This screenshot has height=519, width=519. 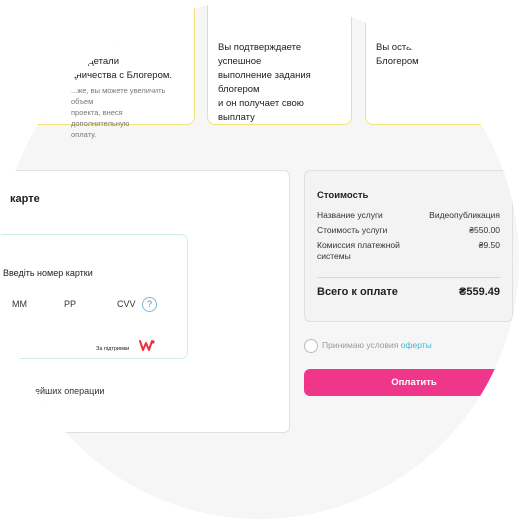 I want to click on summary-row-label: Название услуги, so click(x=350, y=215).